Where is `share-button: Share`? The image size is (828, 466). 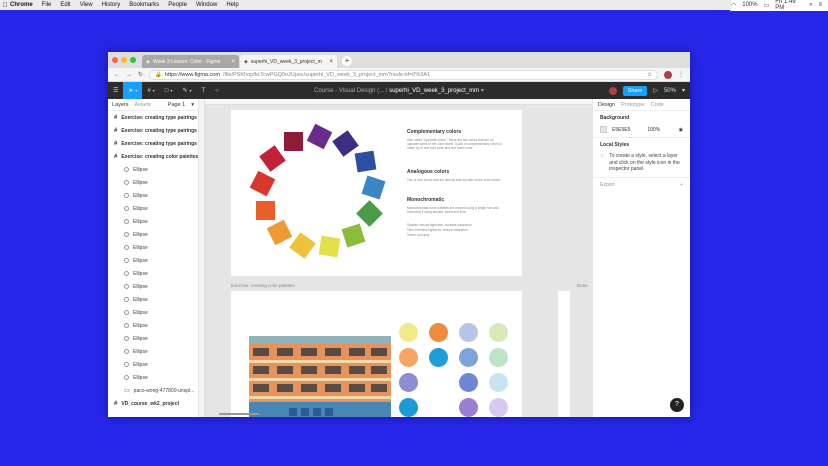
share-button: Share is located at coordinates (635, 90).